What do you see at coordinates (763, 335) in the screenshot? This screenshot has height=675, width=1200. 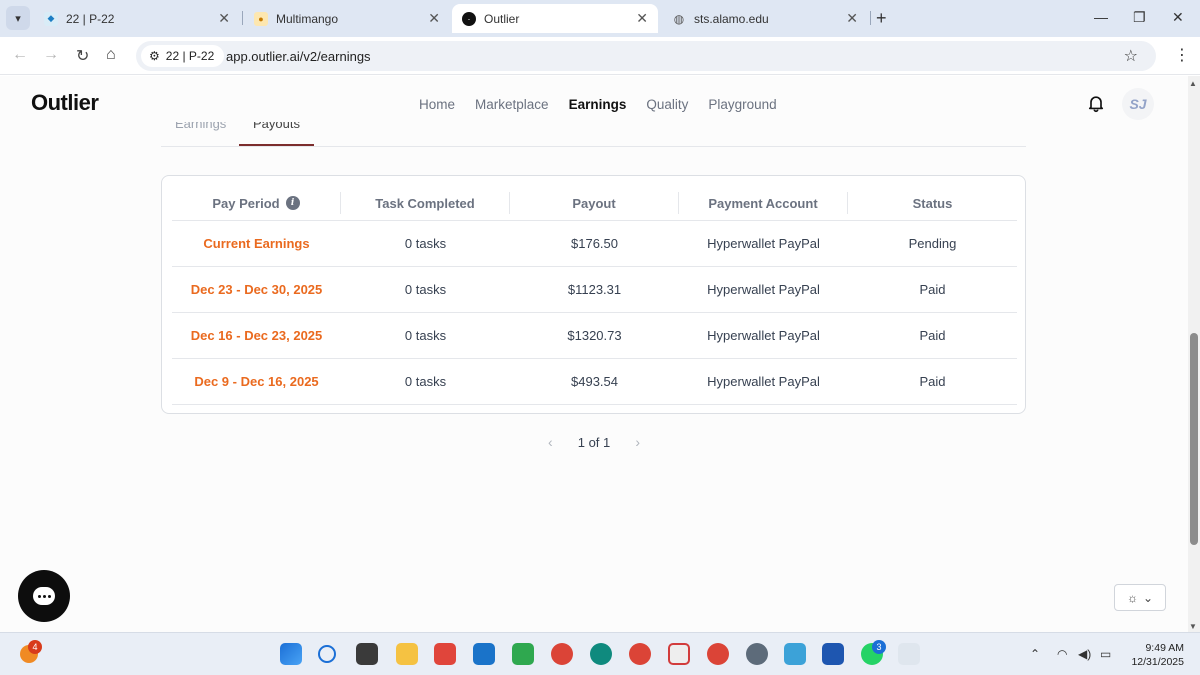 I see `account-cell: Hyperwallet PayPal` at bounding box center [763, 335].